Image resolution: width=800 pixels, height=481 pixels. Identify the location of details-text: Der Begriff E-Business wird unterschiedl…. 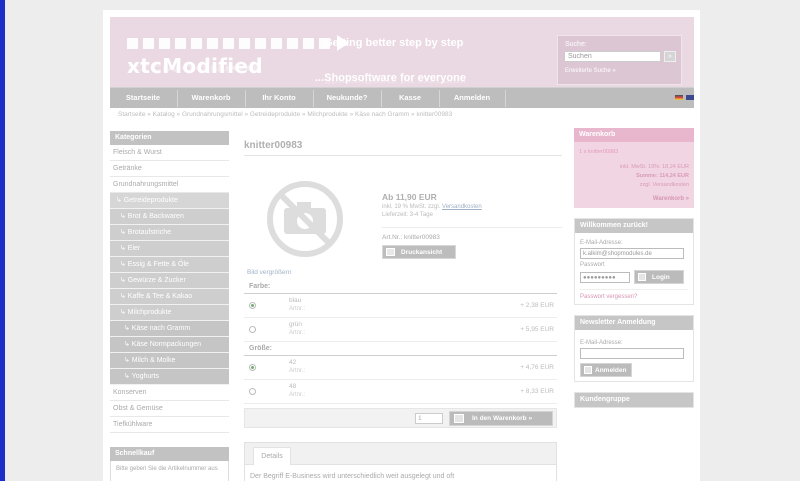
(352, 476).